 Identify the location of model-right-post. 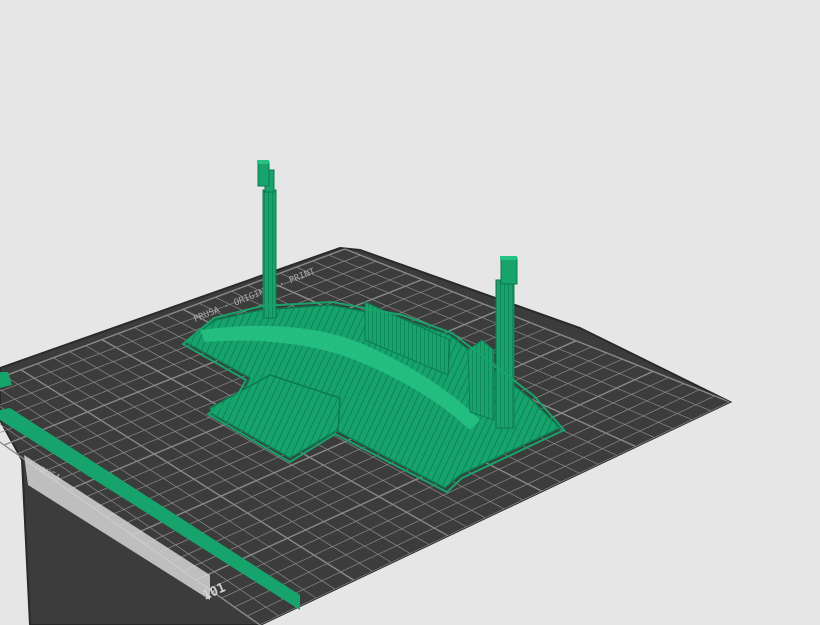
(506, 342).